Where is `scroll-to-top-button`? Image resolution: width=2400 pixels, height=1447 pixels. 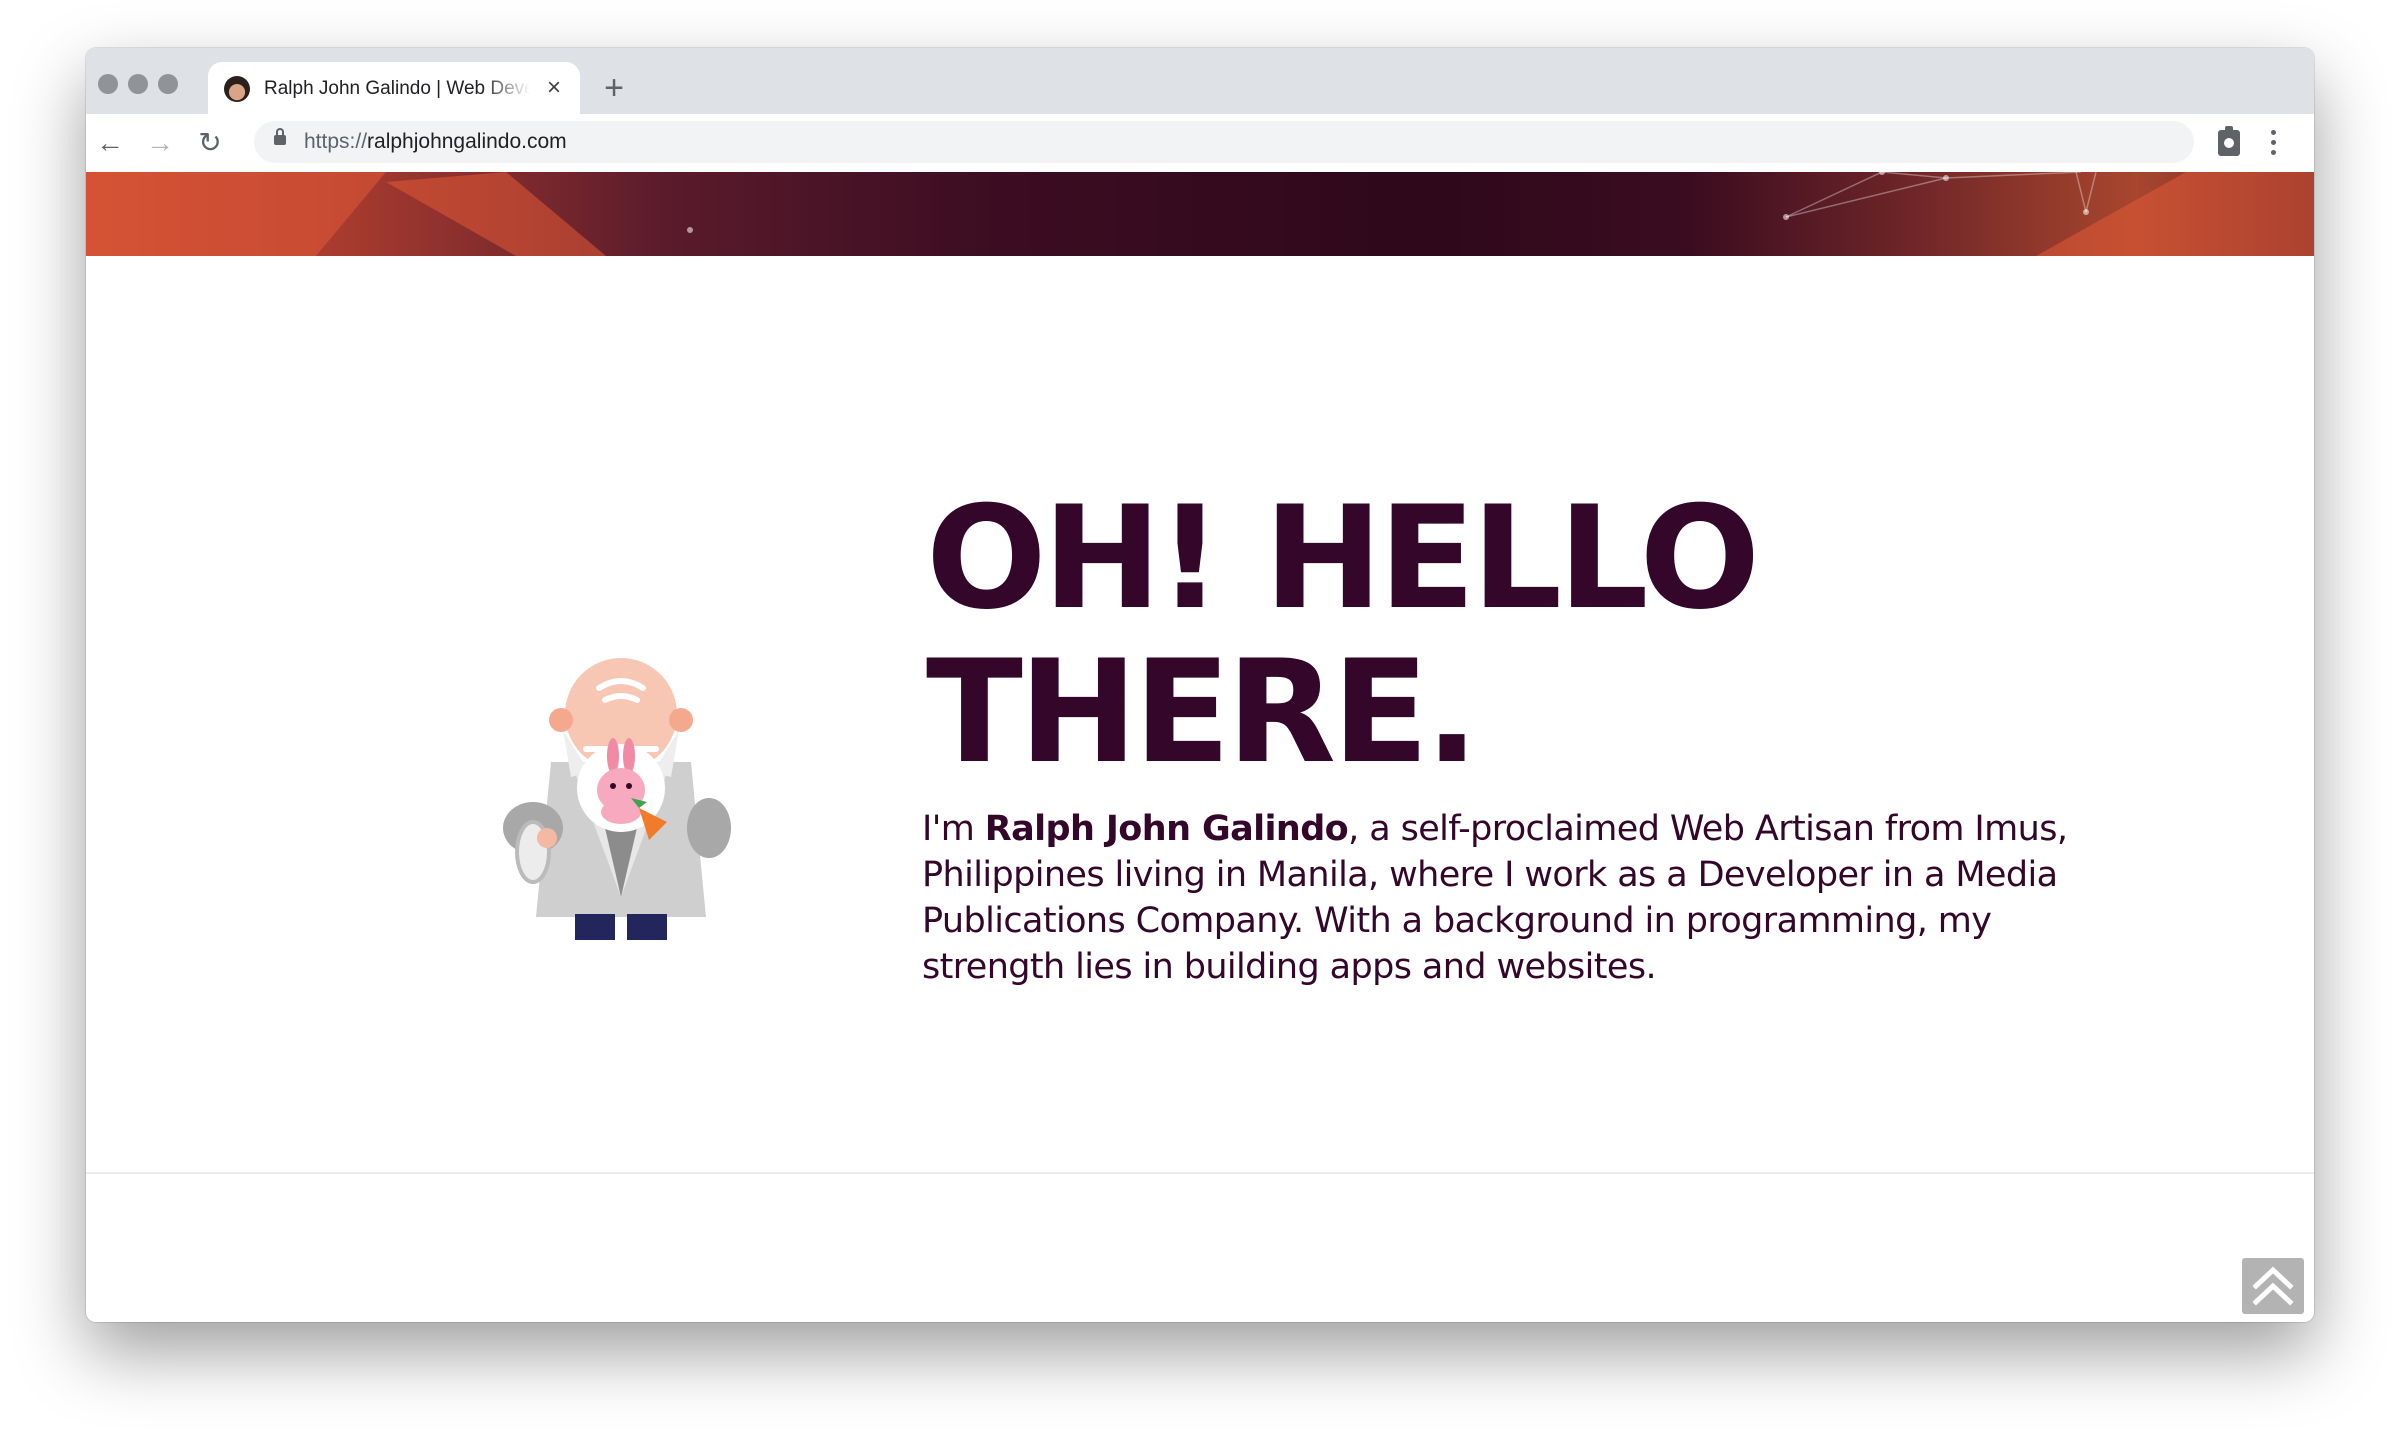 scroll-to-top-button is located at coordinates (2273, 1286).